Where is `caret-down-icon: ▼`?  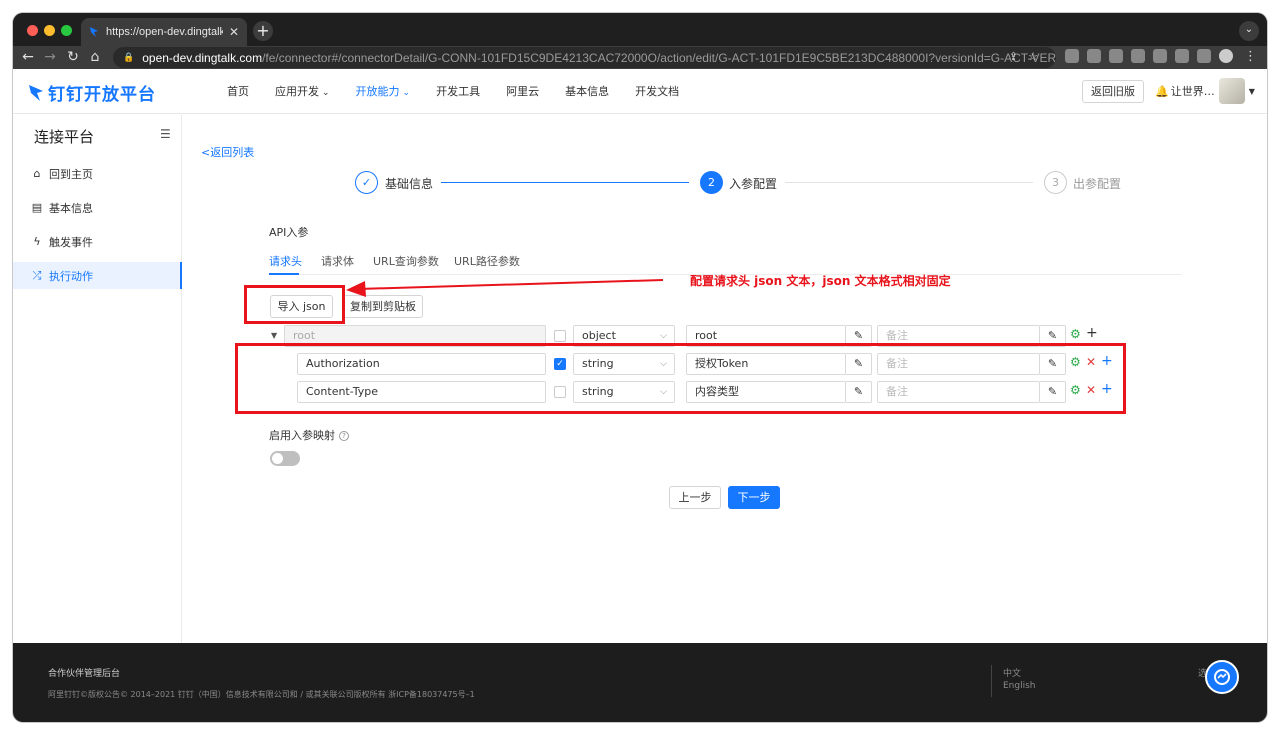
caret-down-icon: ▼ is located at coordinates (1252, 91).